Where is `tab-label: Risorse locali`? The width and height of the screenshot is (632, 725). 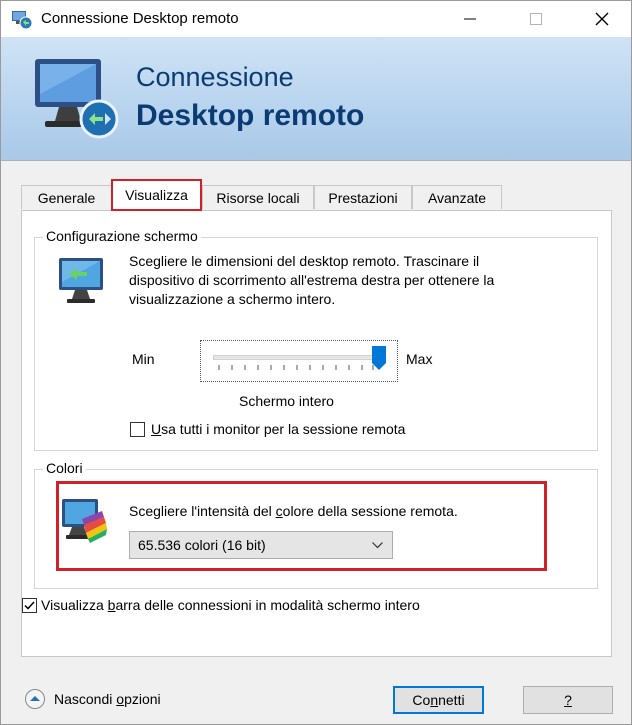 tab-label: Risorse locali is located at coordinates (258, 198).